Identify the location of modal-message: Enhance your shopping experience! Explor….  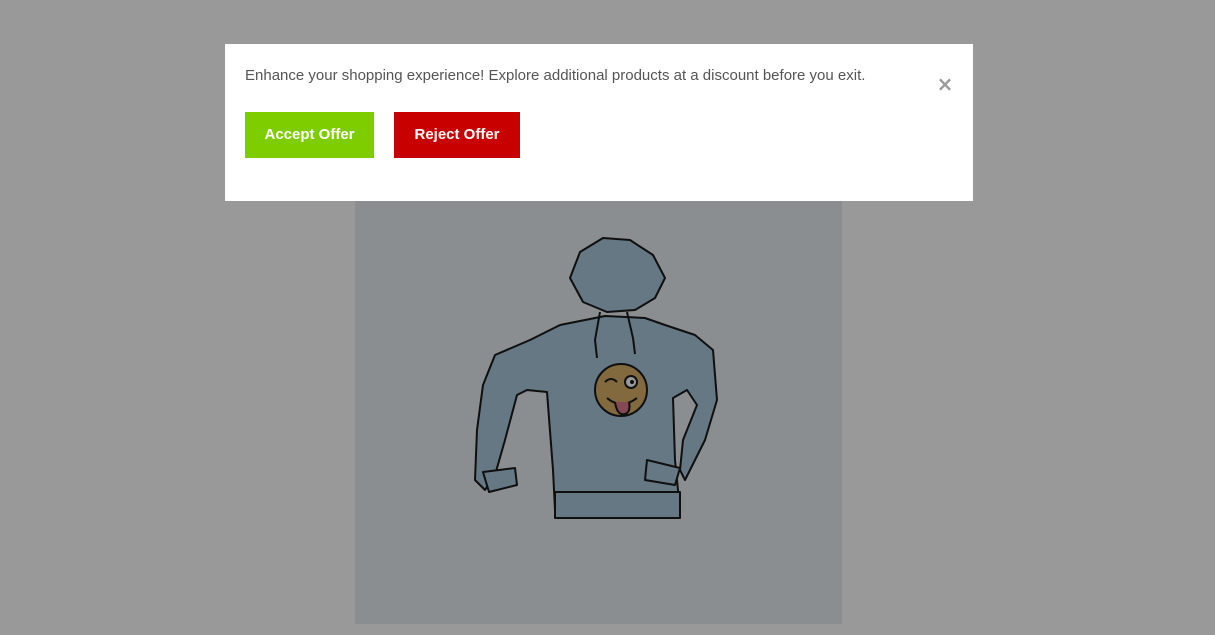
(555, 75).